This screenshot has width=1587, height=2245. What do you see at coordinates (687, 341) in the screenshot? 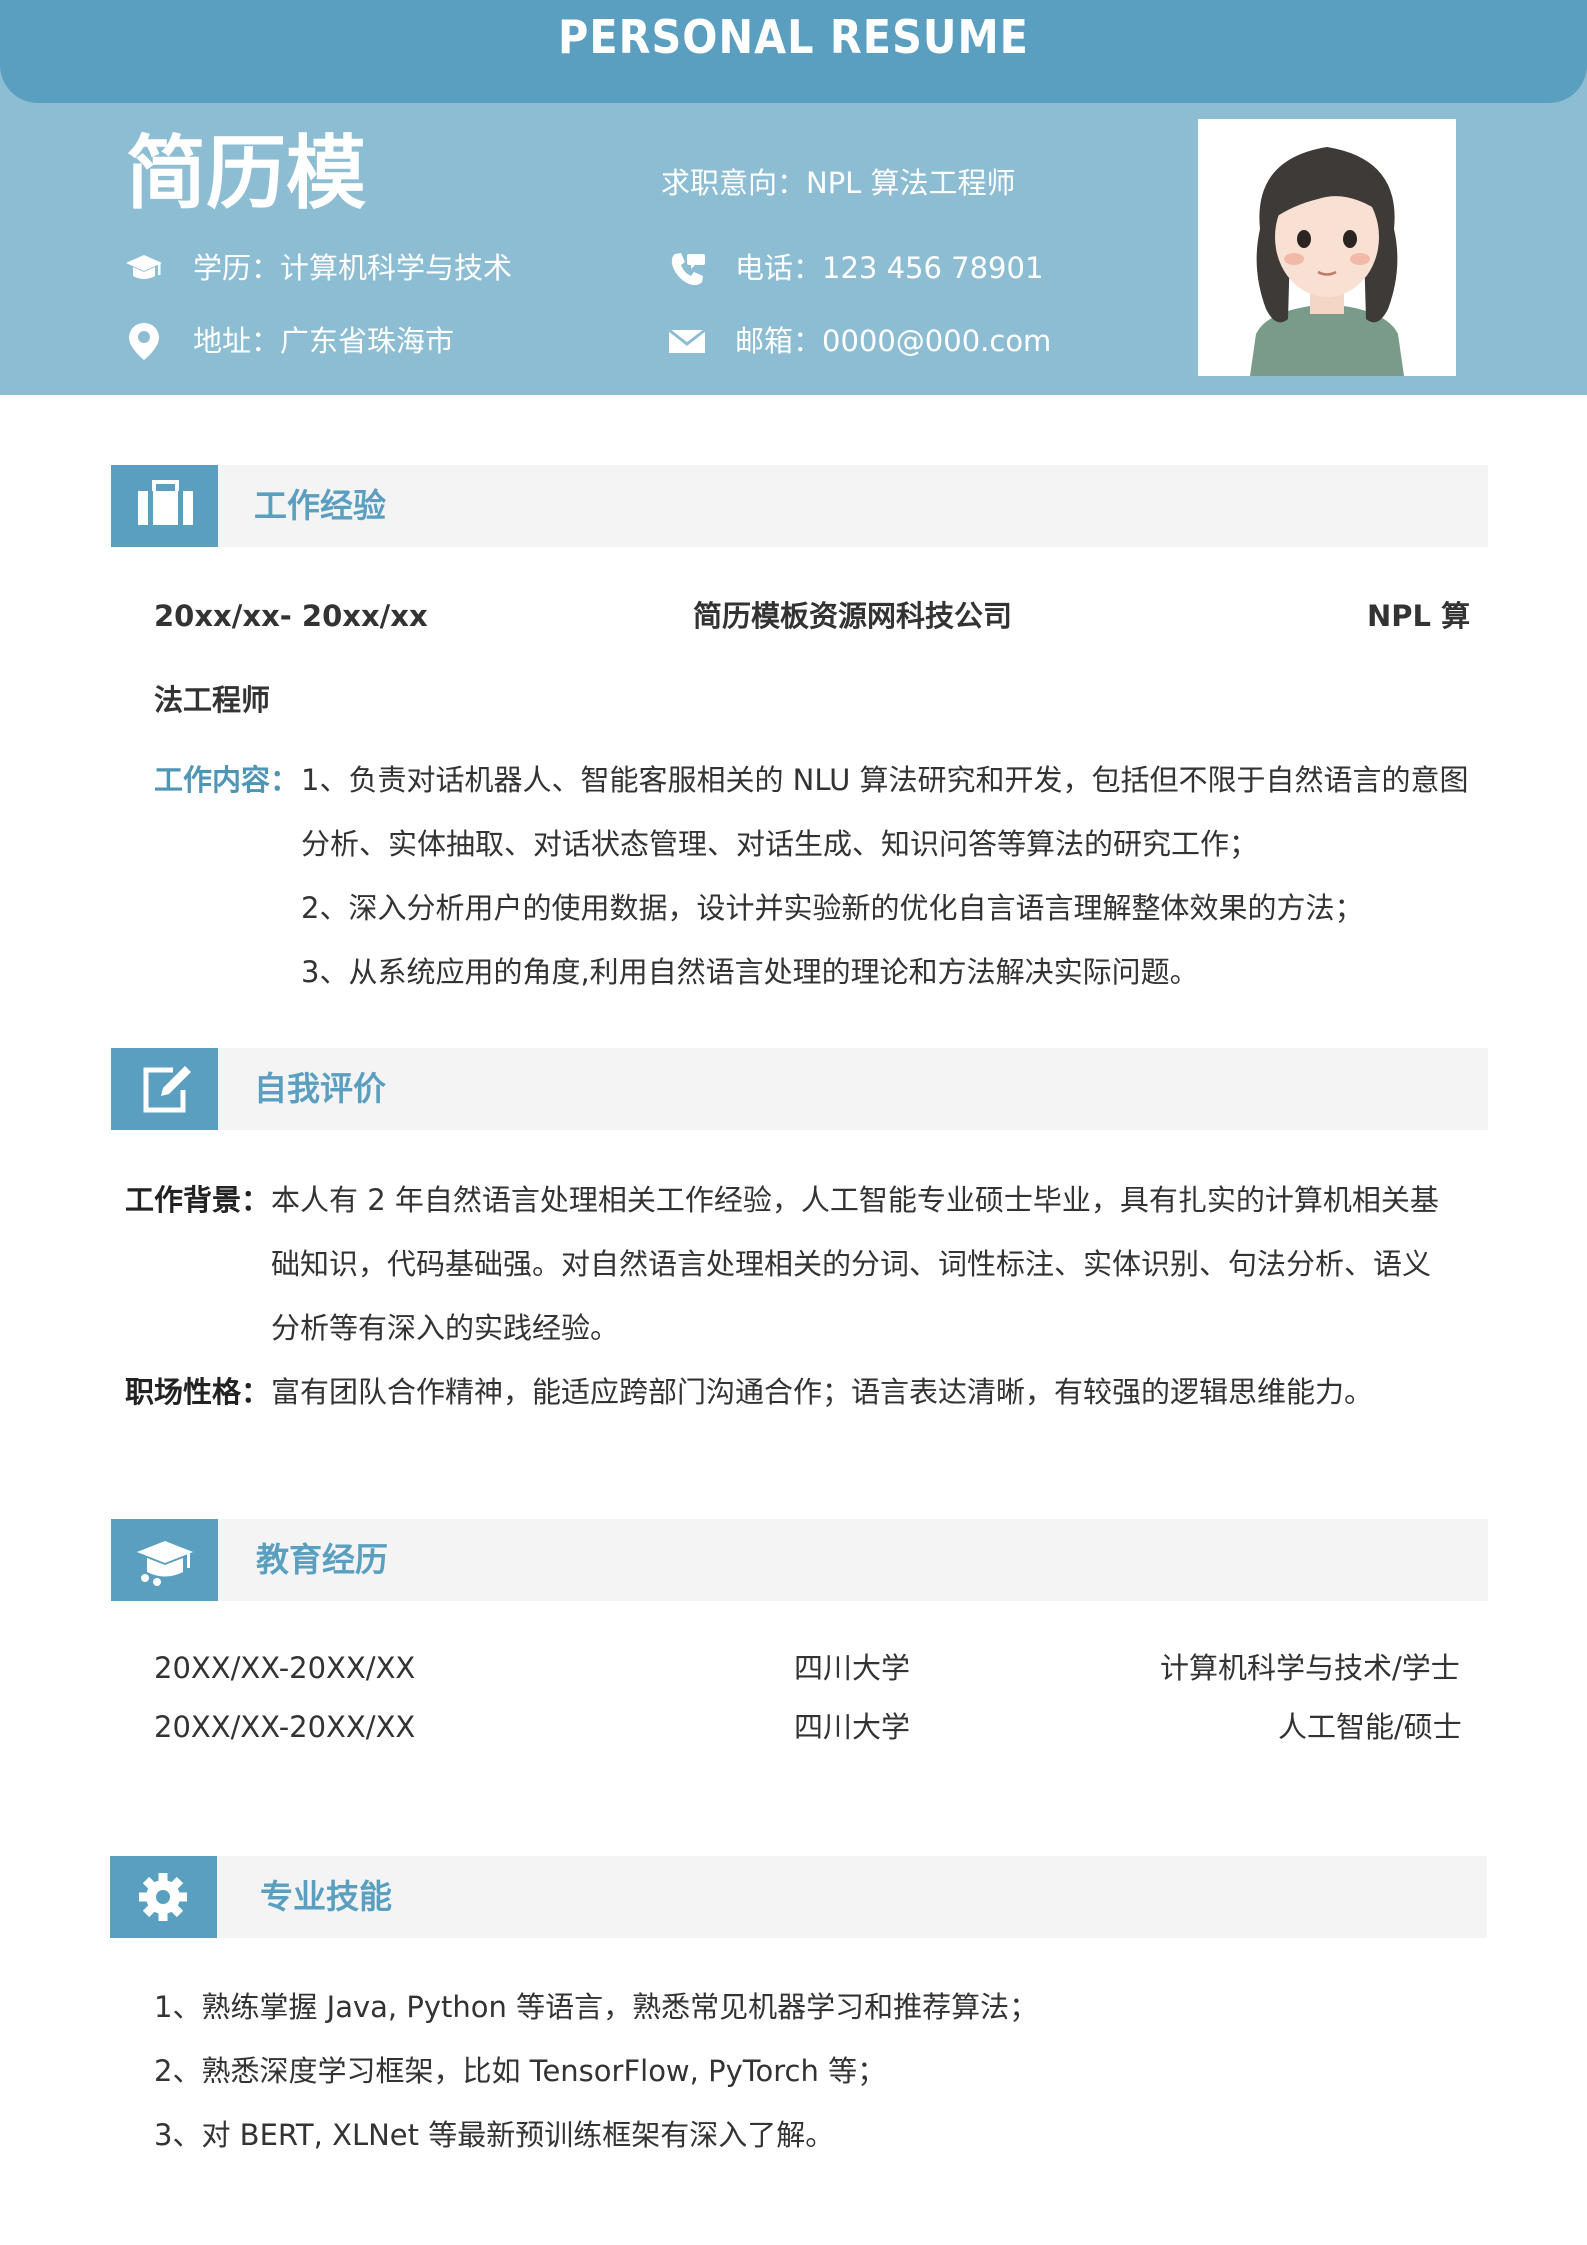
I see `mail-icon` at bounding box center [687, 341].